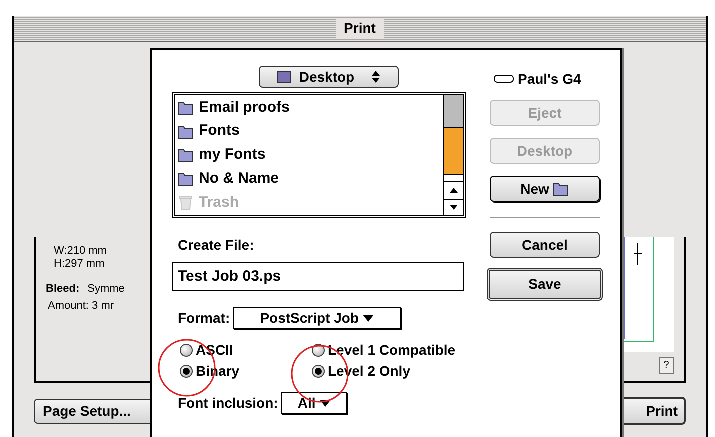 Image resolution: width=715 pixels, height=437 pixels. I want to click on page-size-text: W:210 mm, so click(80, 251).